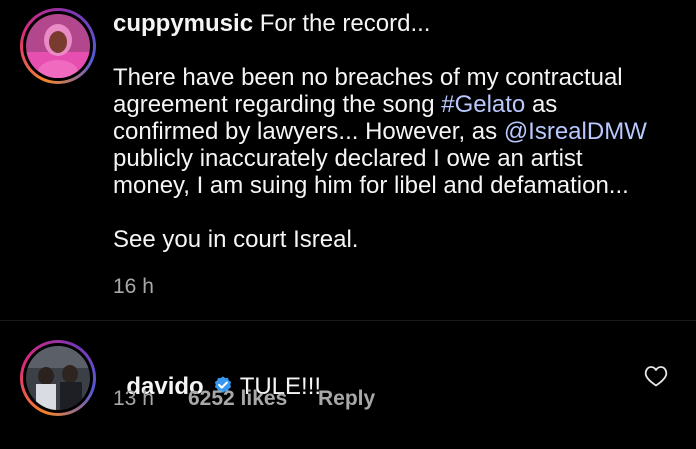  What do you see at coordinates (237, 399) in the screenshot?
I see `comment-likes-count: 6252 likes` at bounding box center [237, 399].